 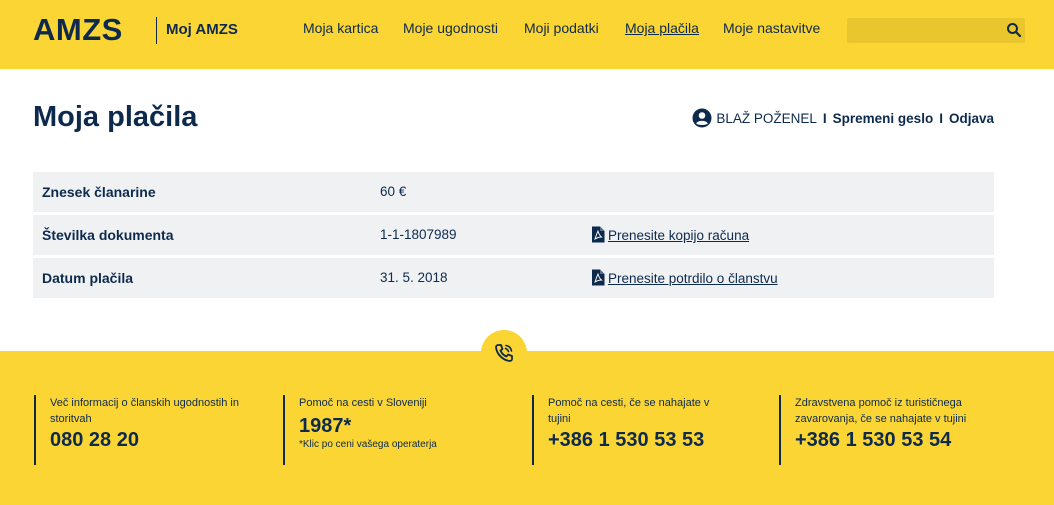 I want to click on footer-health-phone: +386 1 530 53 54, so click(x=897, y=440).